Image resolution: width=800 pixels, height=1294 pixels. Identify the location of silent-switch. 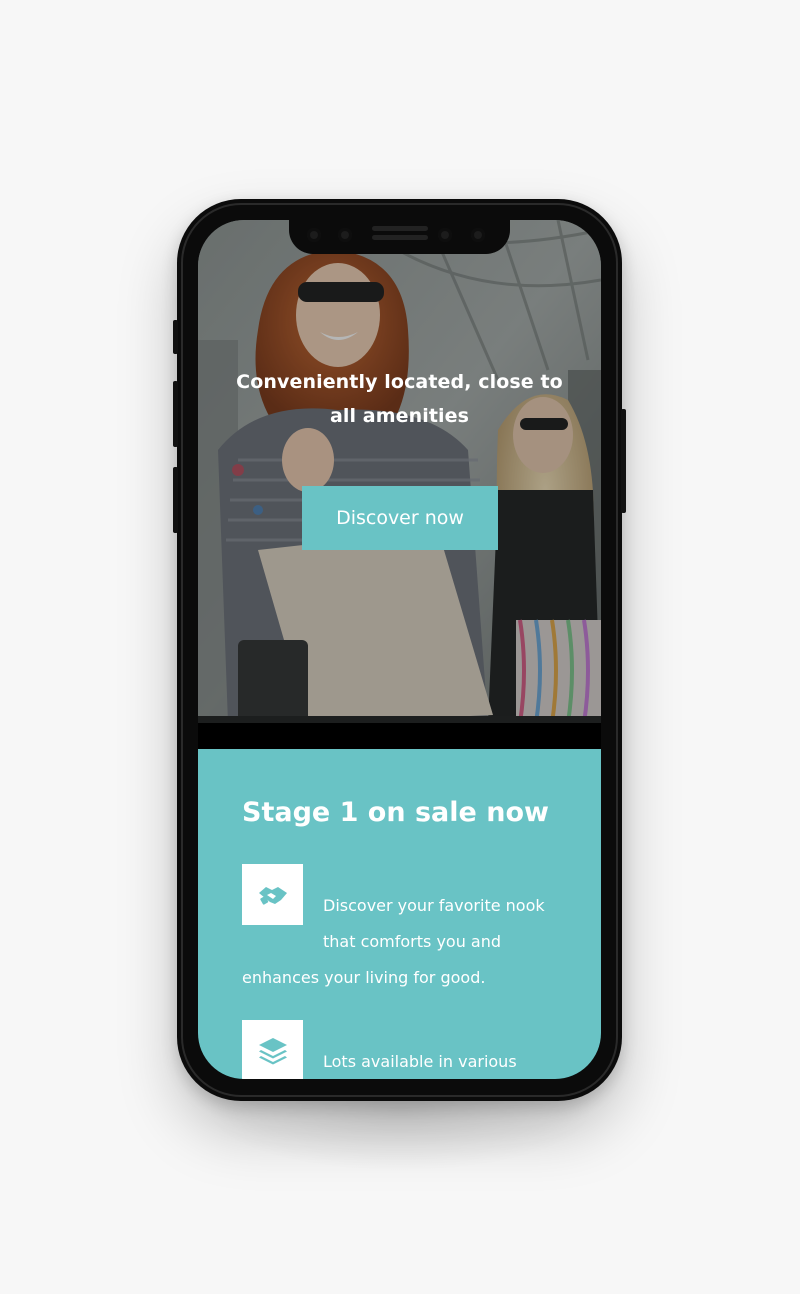
(175, 337).